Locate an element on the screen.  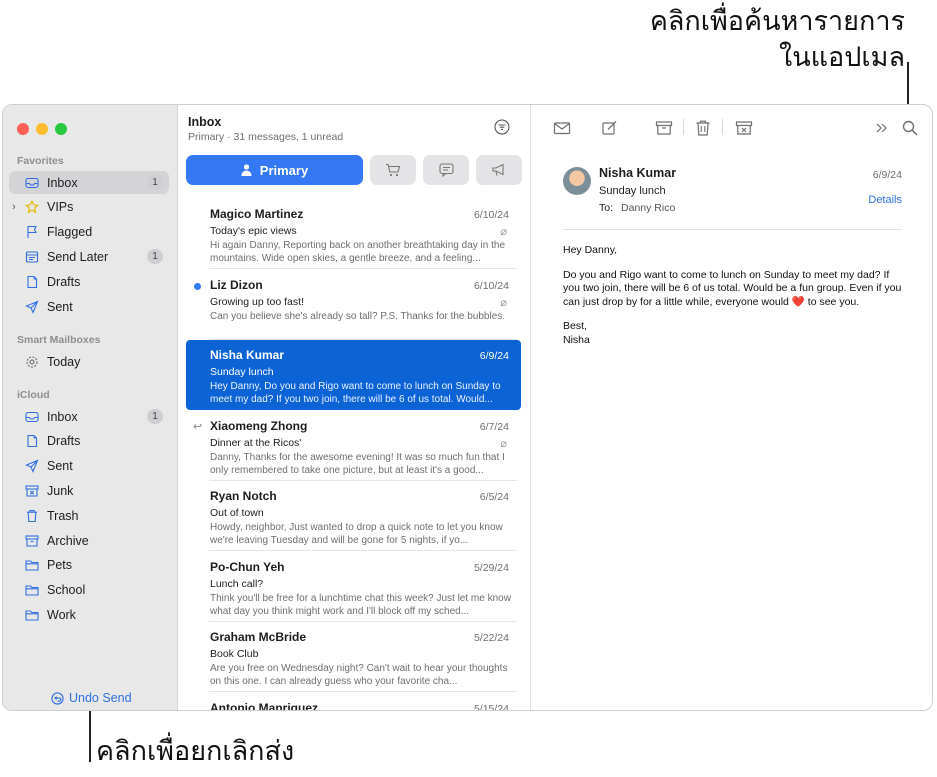
recipient-line: To: Danny Rico is located at coordinates (637, 208).